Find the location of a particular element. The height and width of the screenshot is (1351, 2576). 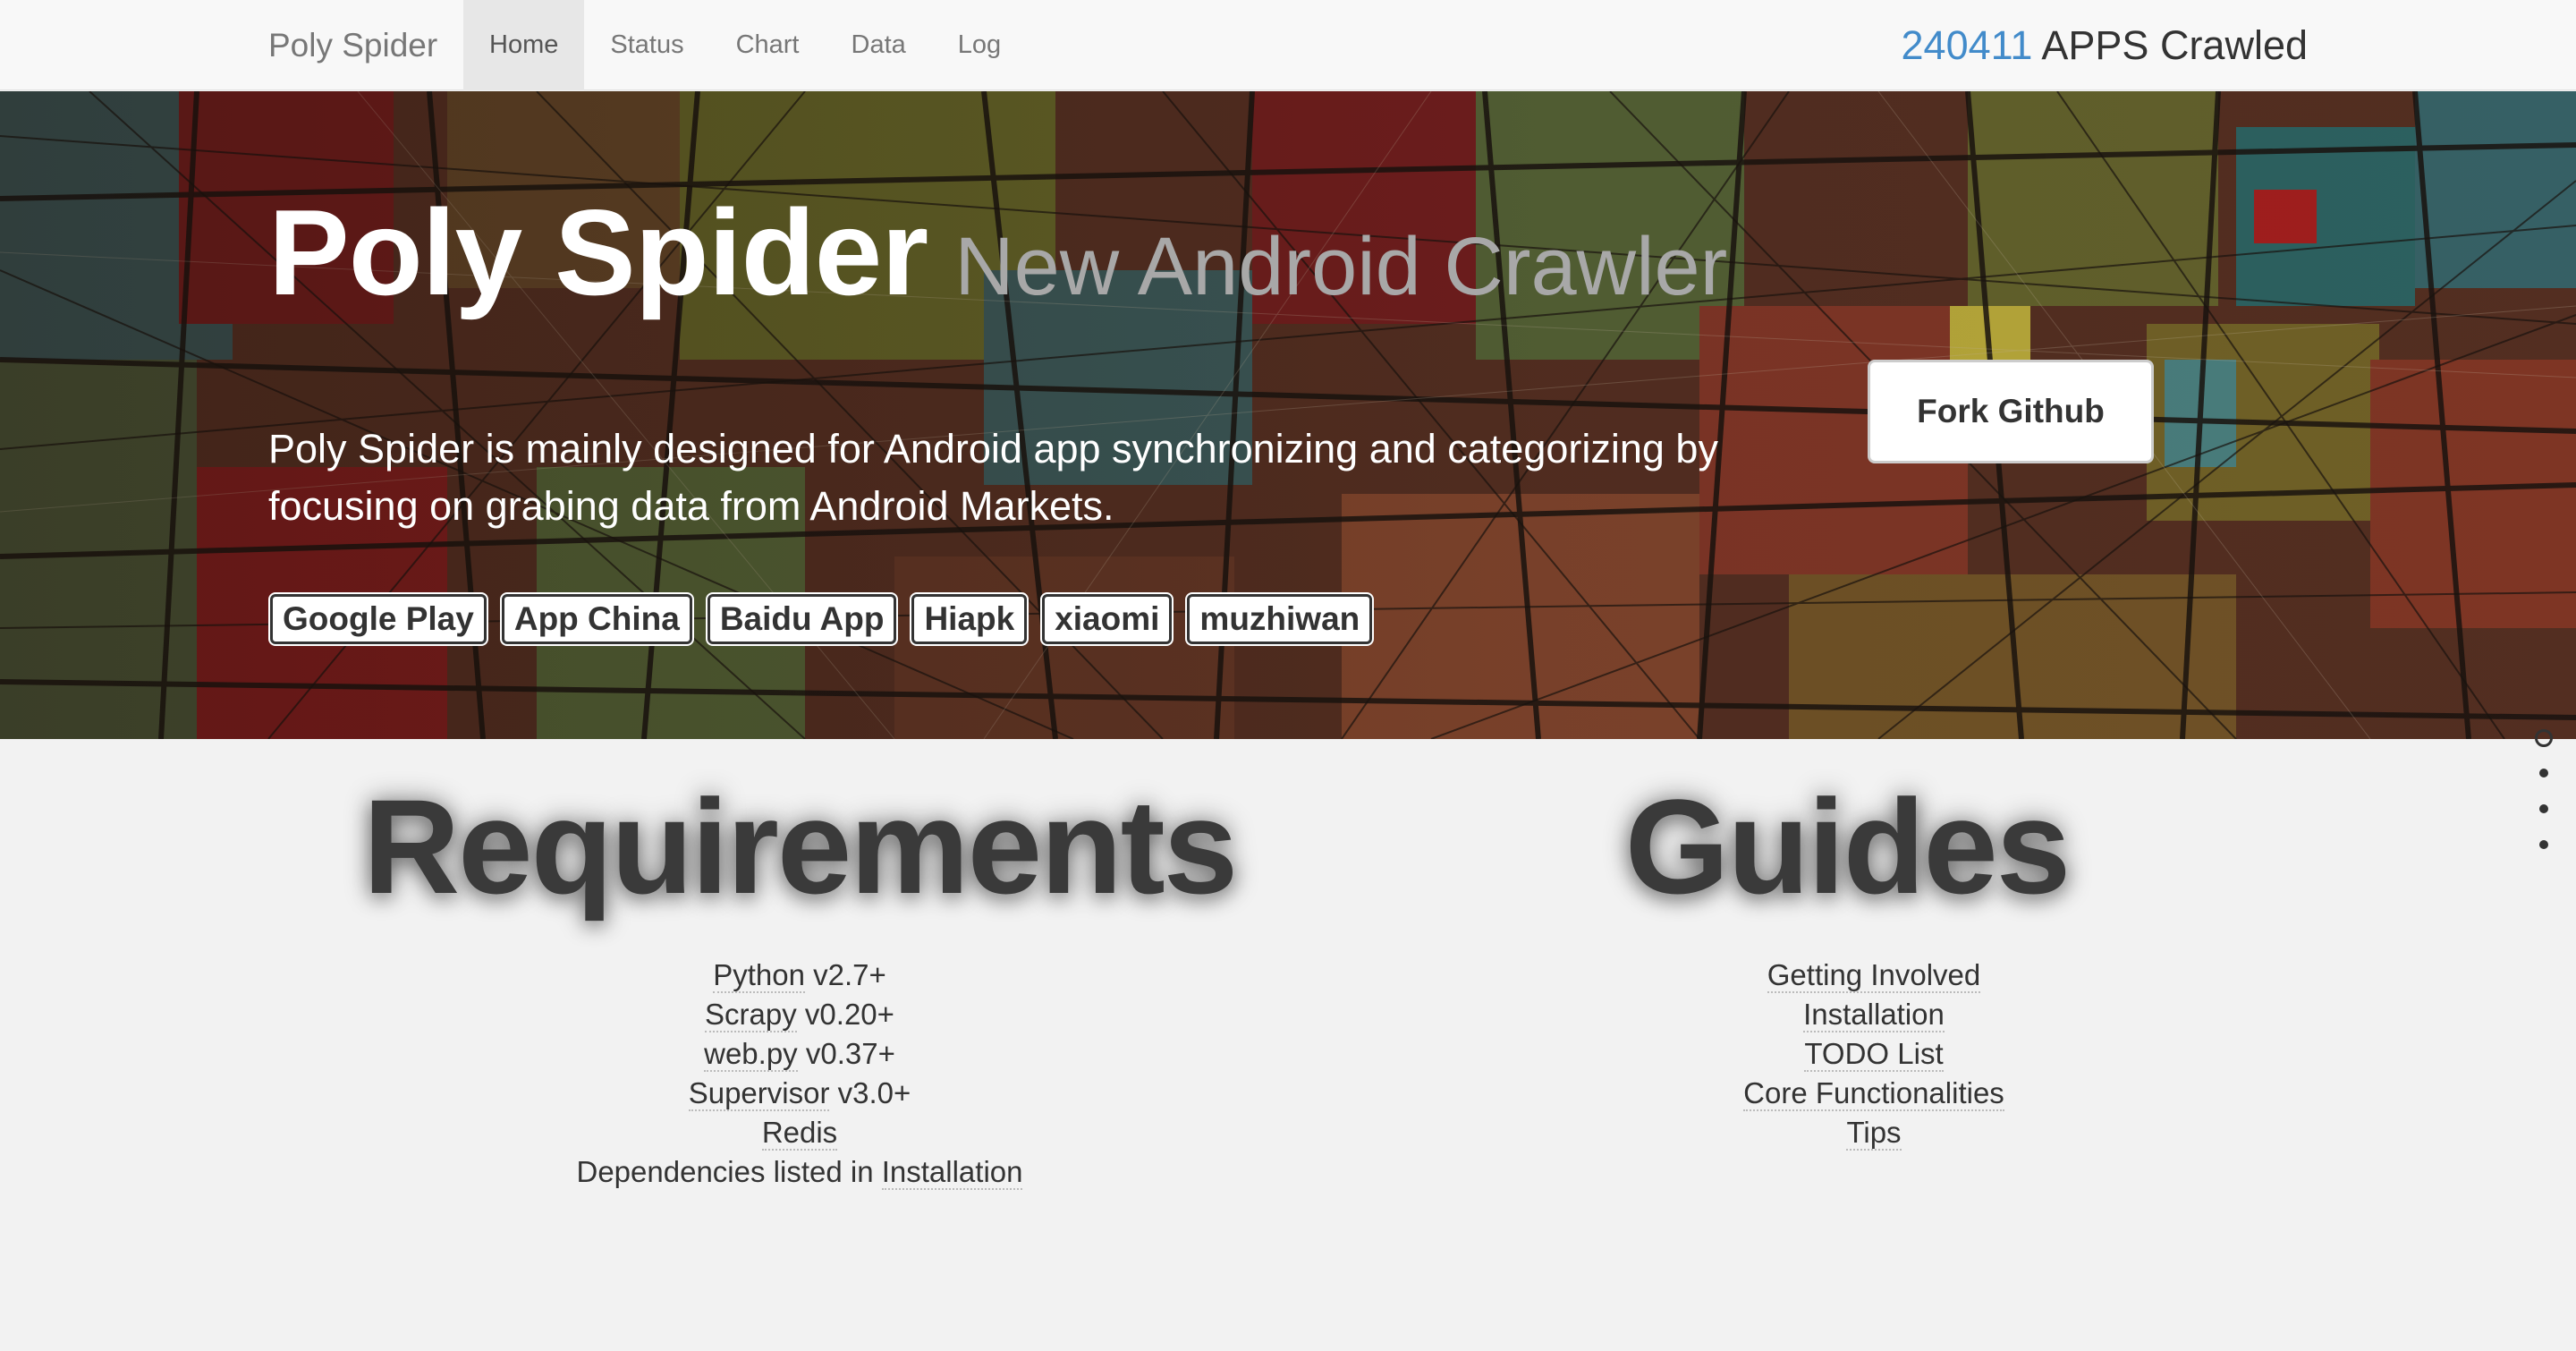

market-google-play: Google Play is located at coordinates (378, 619).